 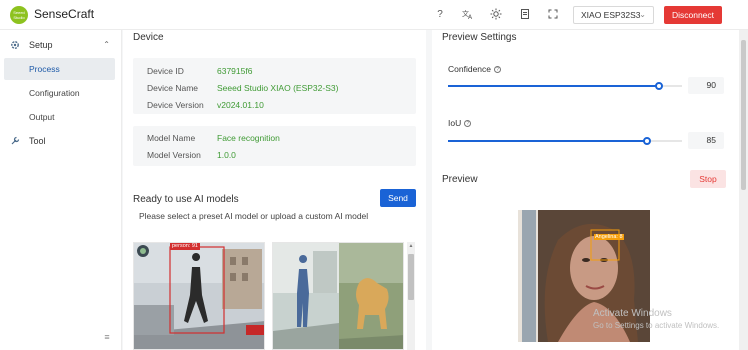 I want to click on theme-icon, so click(x=496, y=15).